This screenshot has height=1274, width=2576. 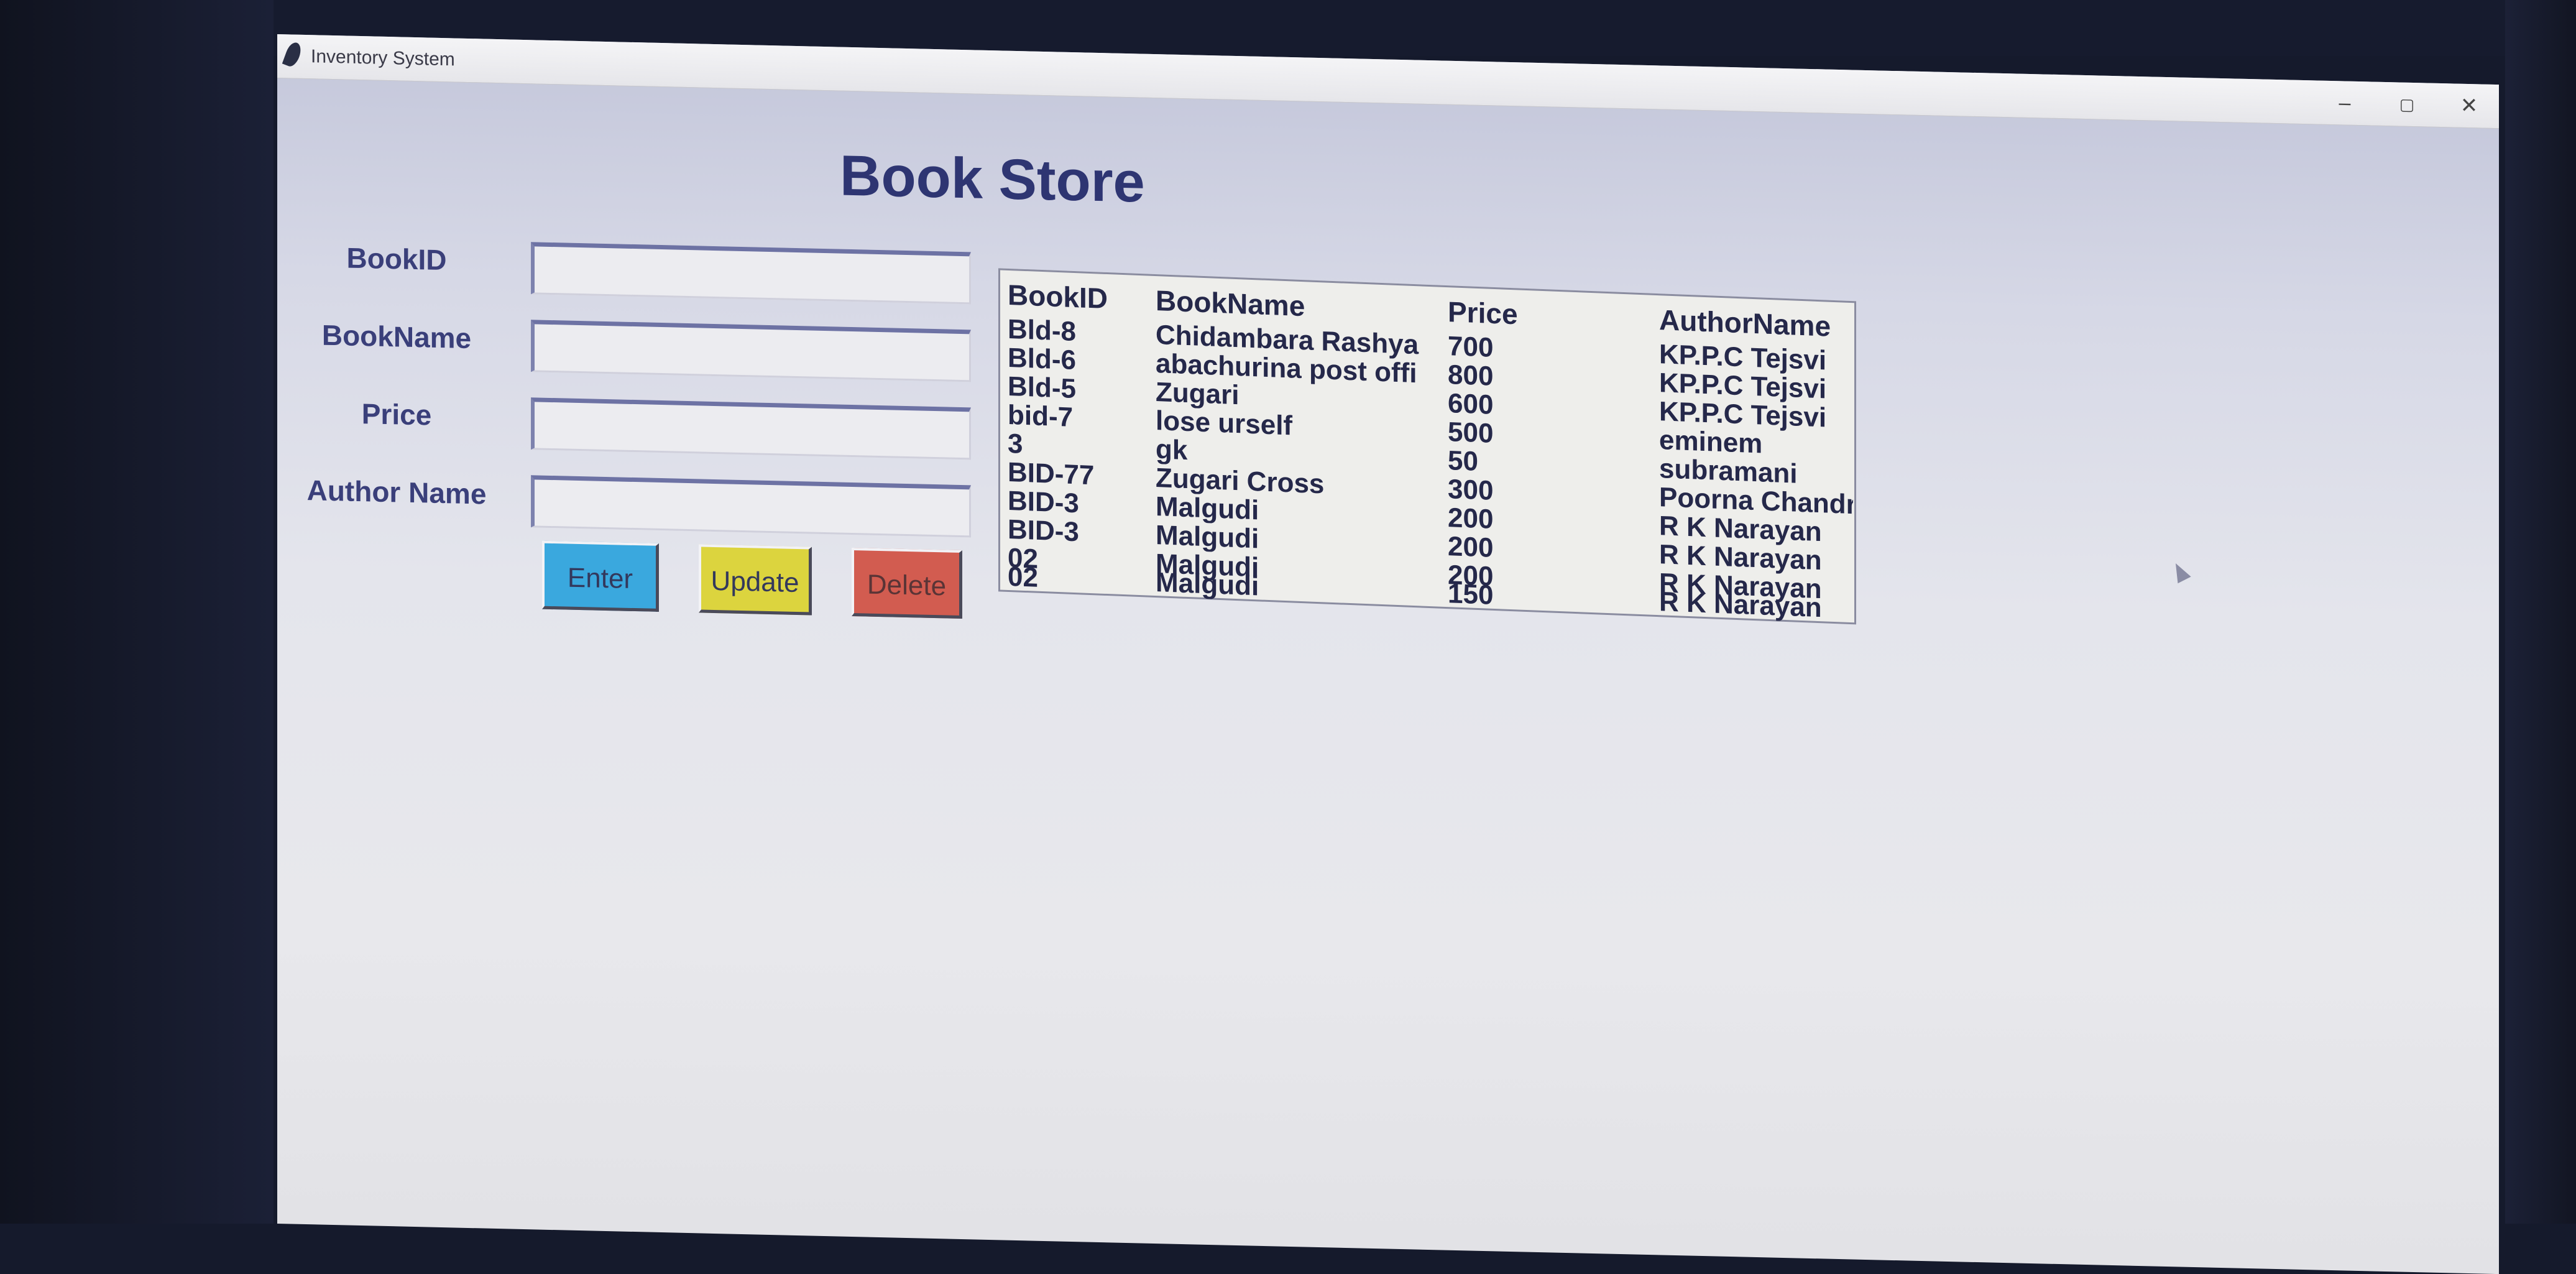 What do you see at coordinates (1079, 297) in the screenshot?
I see `column-header-bookid: BookID` at bounding box center [1079, 297].